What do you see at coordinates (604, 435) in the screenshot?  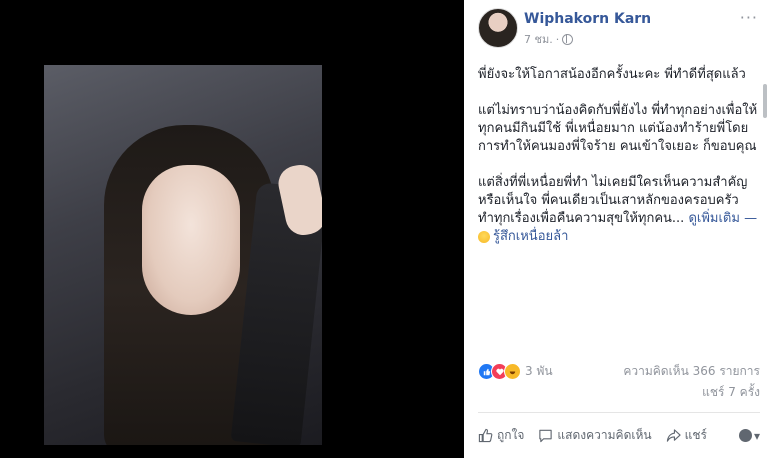 I see `comment-label: แสดงความคิดเห็น` at bounding box center [604, 435].